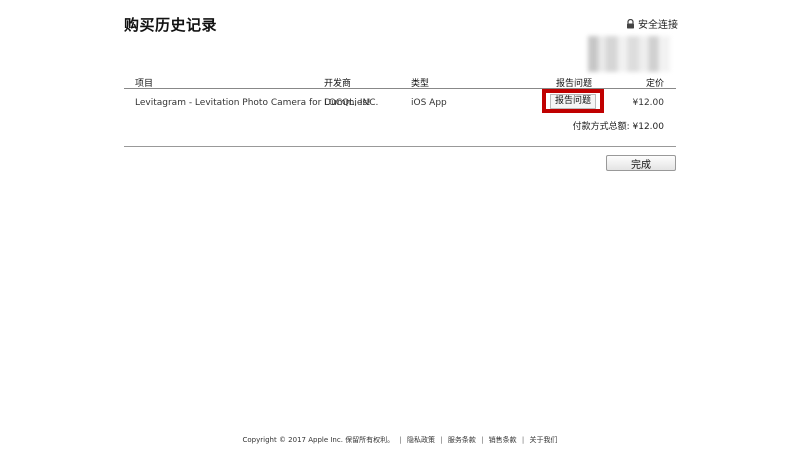  What do you see at coordinates (400, 146) in the screenshot?
I see `divider` at bounding box center [400, 146].